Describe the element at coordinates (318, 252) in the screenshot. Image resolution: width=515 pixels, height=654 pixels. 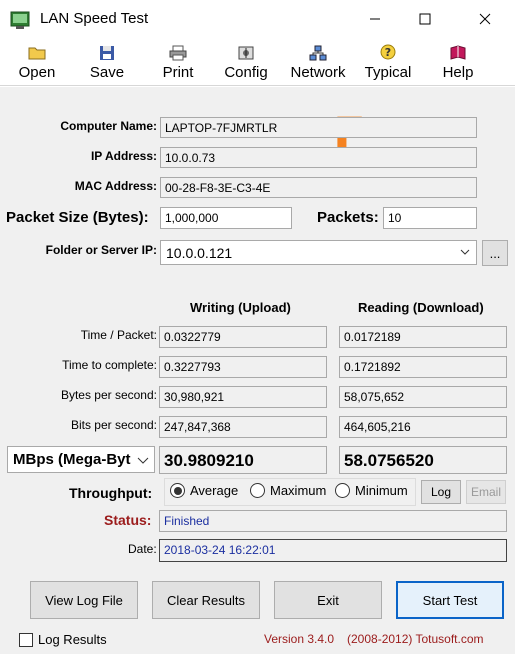
I see `folder-server-select: 10.0.0.121` at that location.